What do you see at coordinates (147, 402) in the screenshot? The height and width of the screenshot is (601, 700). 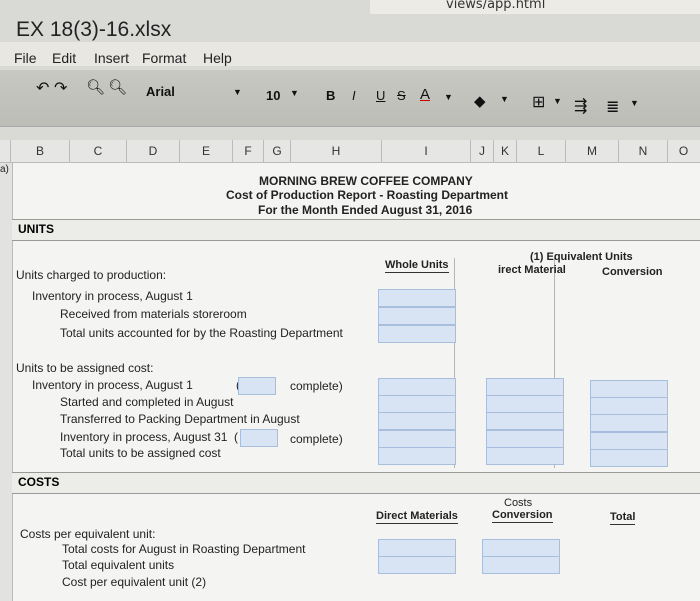 I see `started-completed-label: Started and completed in August` at bounding box center [147, 402].